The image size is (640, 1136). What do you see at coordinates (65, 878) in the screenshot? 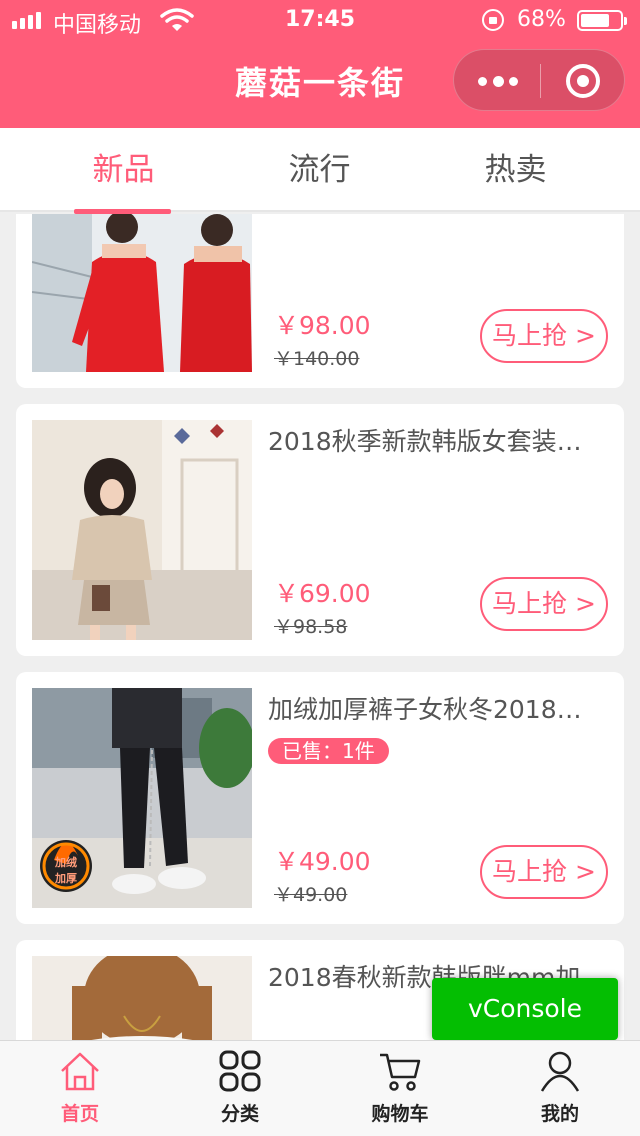
I see `thumb-badge-line2: 加厚` at bounding box center [65, 878].